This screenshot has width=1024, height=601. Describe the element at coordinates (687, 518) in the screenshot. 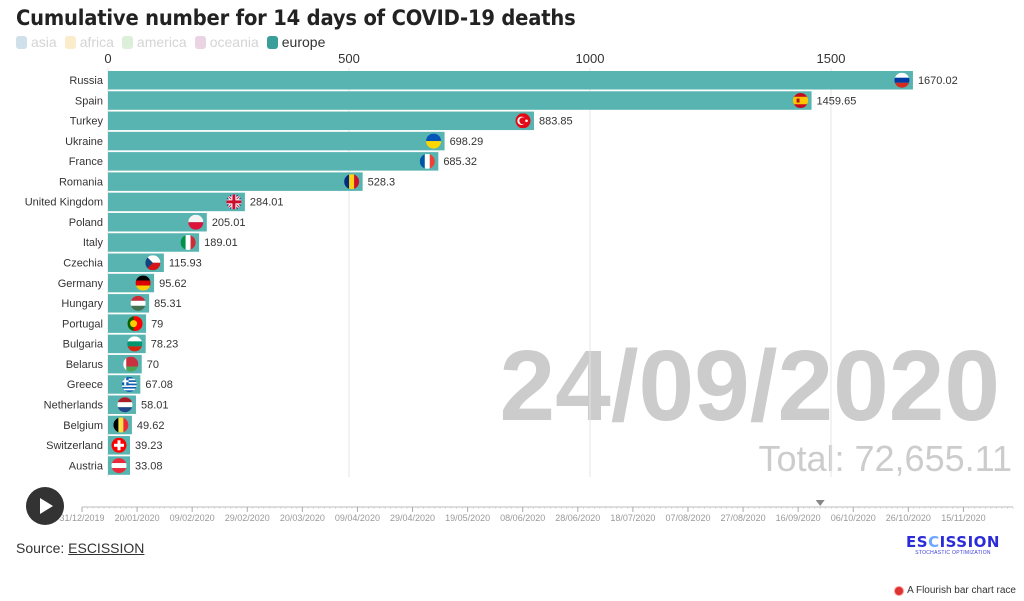

I see `timeline-tick-label: 07/08/2020` at that location.